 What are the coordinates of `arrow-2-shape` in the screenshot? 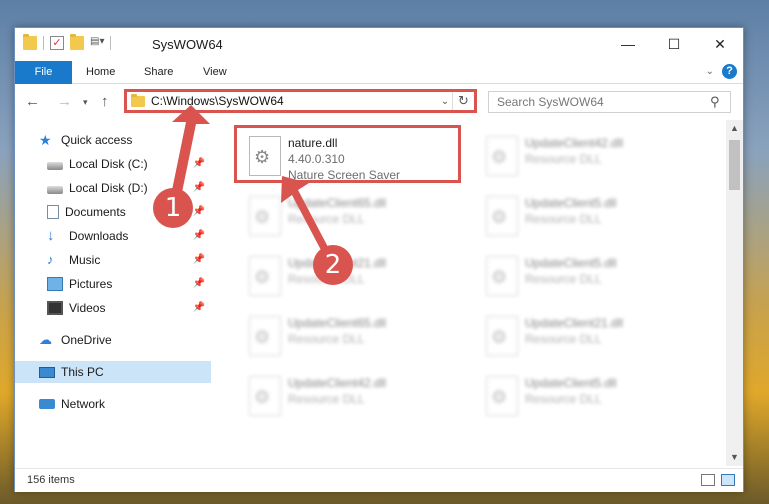 It's located at (304, 214).